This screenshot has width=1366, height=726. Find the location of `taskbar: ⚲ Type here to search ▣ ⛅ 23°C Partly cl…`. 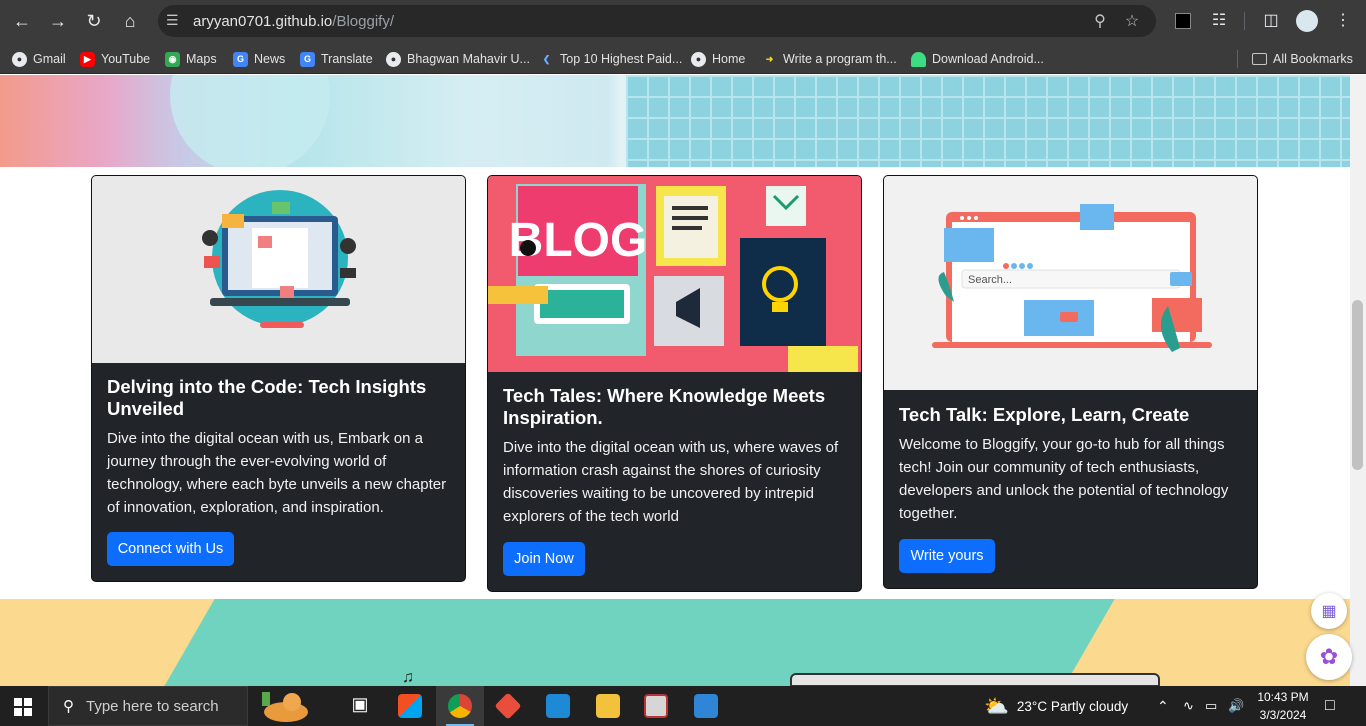

taskbar: ⚲ Type here to search ▣ ⛅ 23°C Partly cl… is located at coordinates (683, 706).